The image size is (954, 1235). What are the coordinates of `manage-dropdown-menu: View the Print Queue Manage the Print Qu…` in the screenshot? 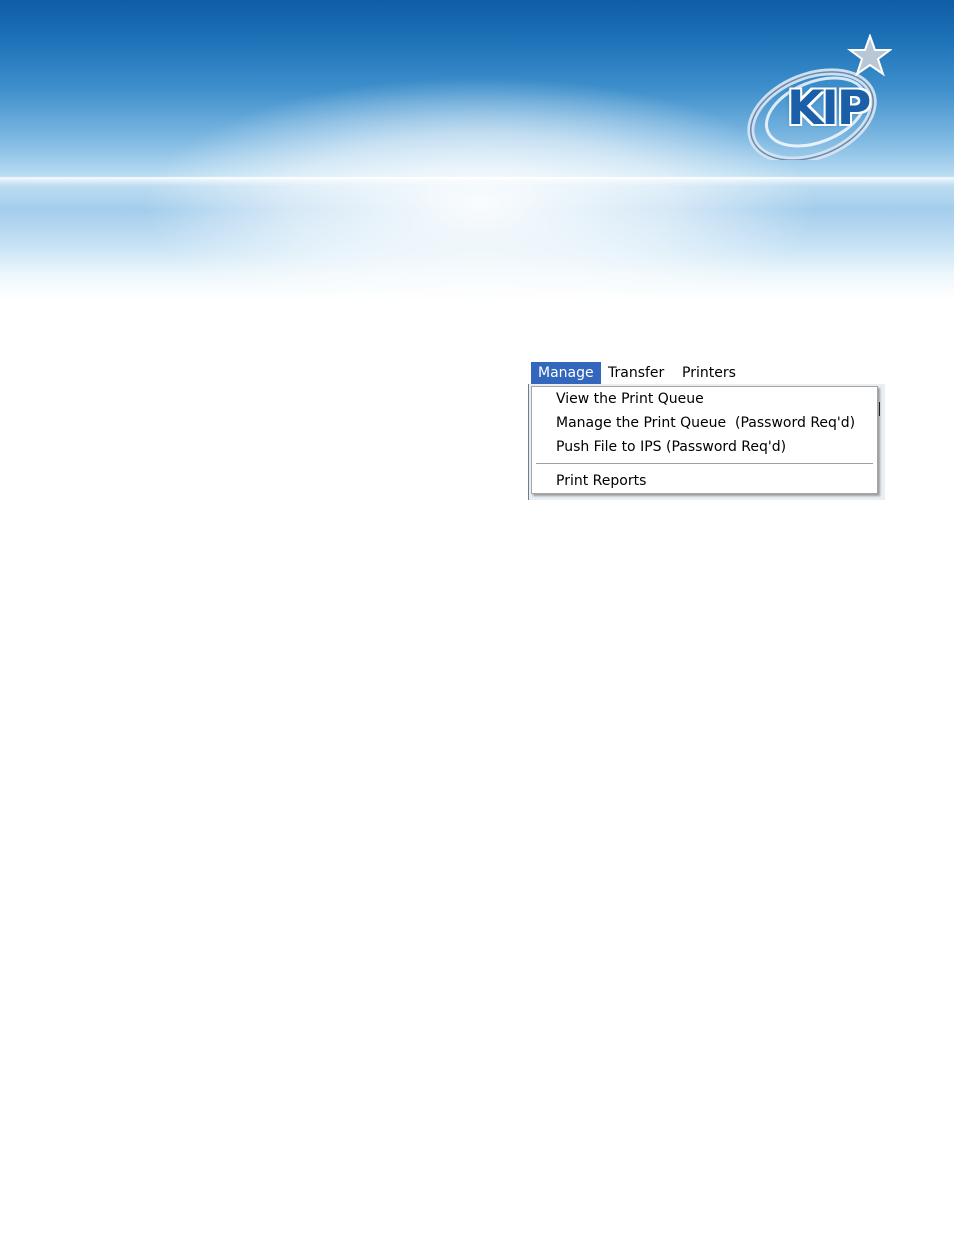 It's located at (704, 440).